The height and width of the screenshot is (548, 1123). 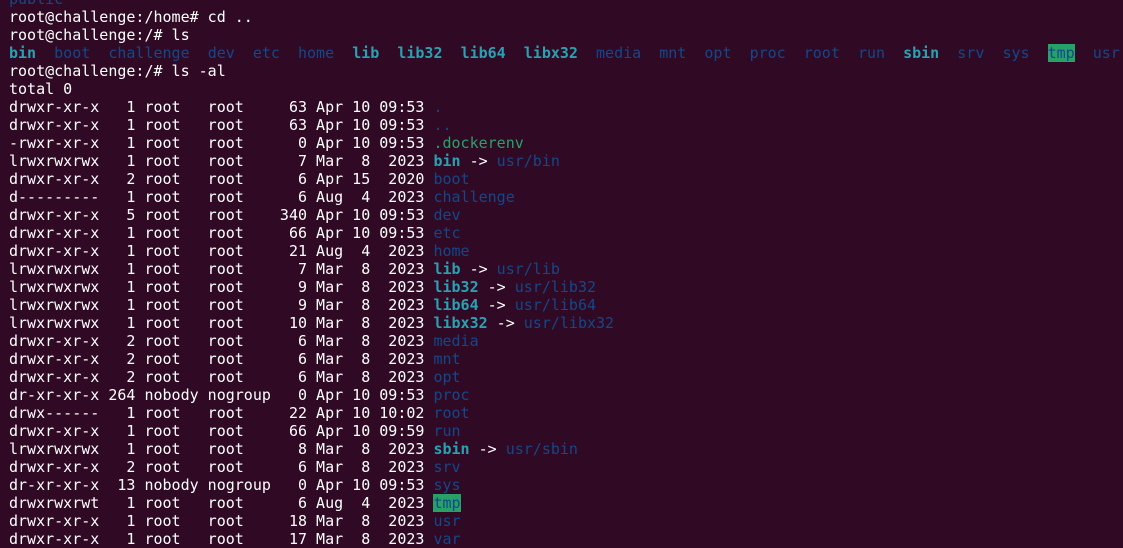 I want to click on terminal-text: total 0, so click(x=41, y=89).